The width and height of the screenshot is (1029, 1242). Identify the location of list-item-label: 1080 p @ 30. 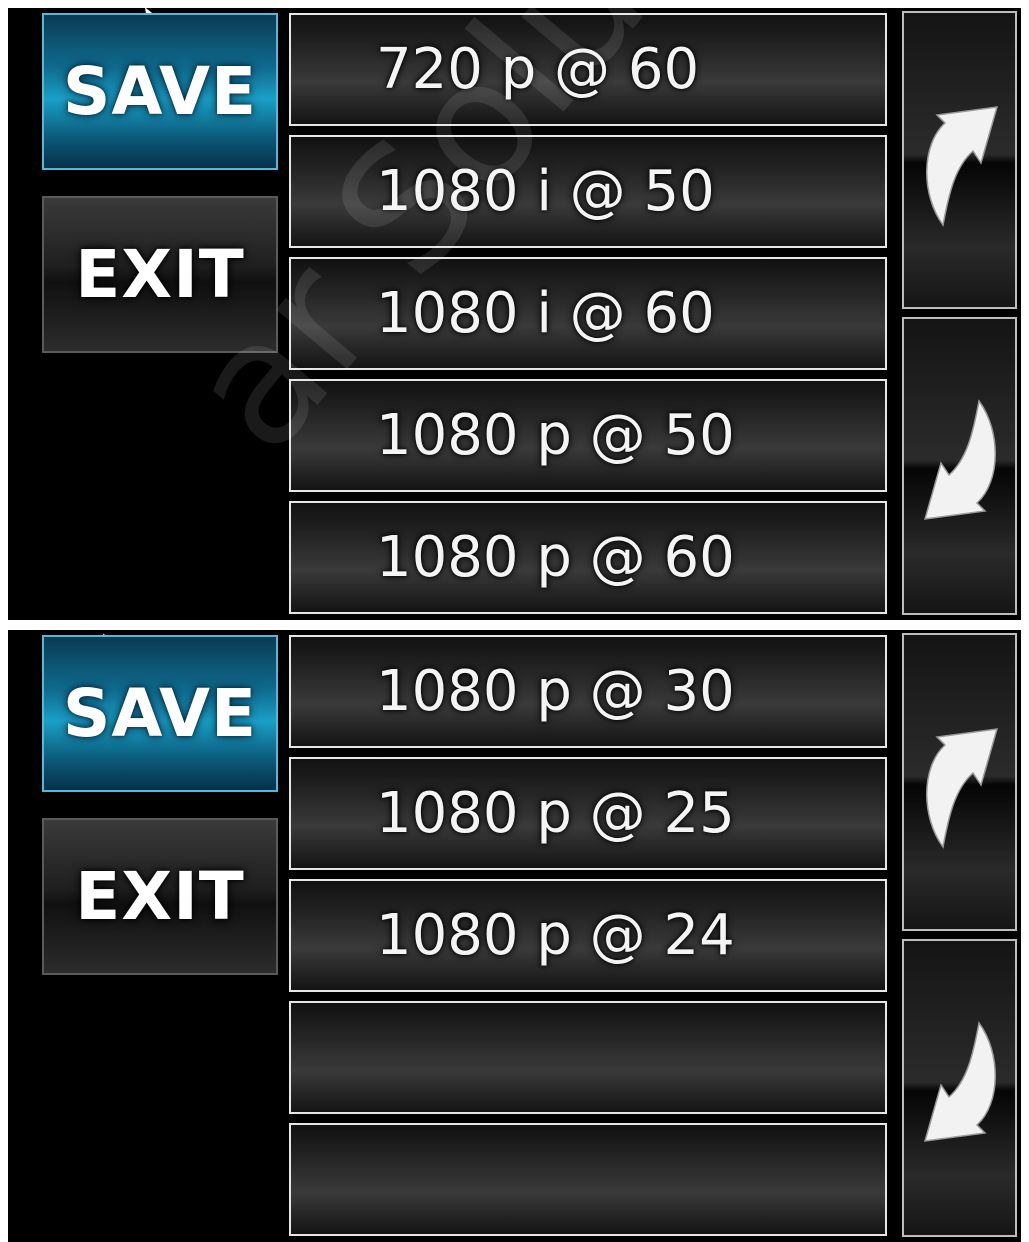
(555, 691).